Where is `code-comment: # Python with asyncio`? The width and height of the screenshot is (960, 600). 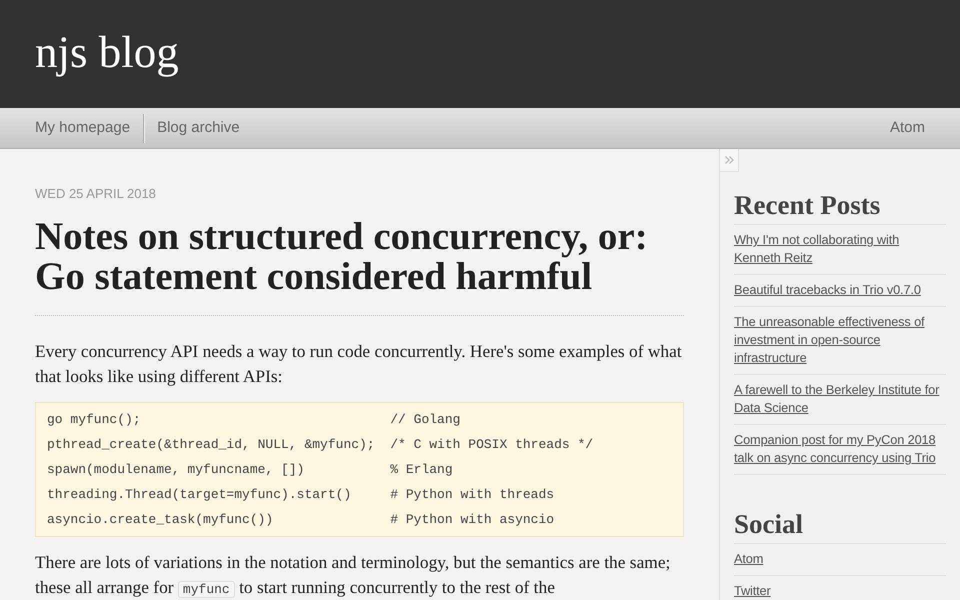 code-comment: # Python with asyncio is located at coordinates (473, 520).